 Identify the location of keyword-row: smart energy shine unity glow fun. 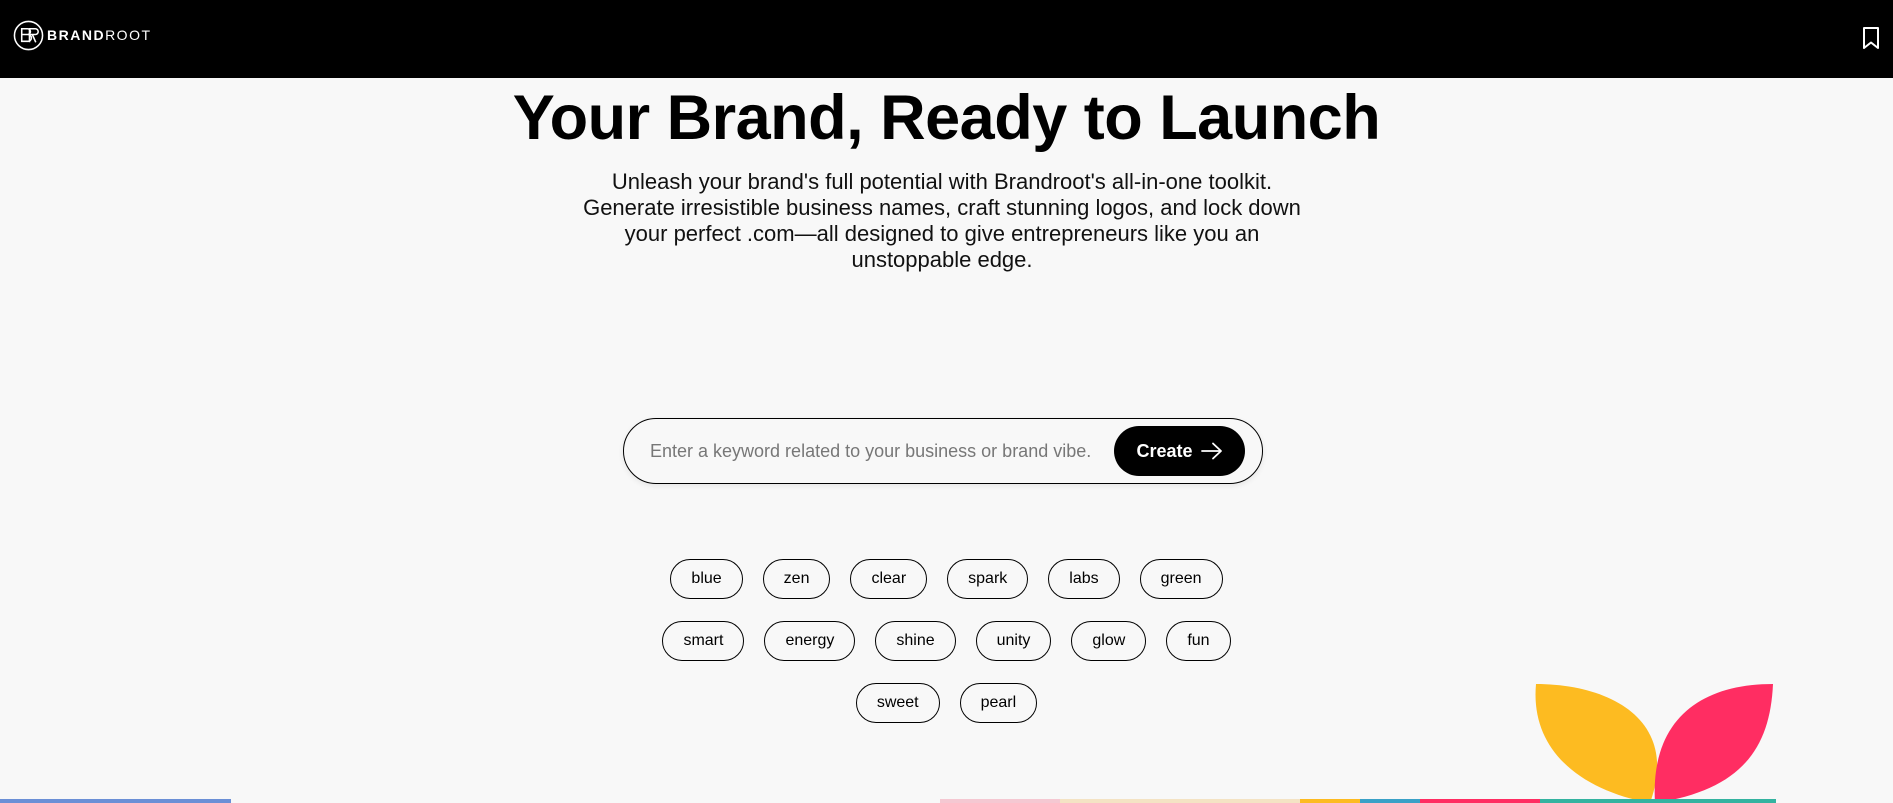
(946, 641).